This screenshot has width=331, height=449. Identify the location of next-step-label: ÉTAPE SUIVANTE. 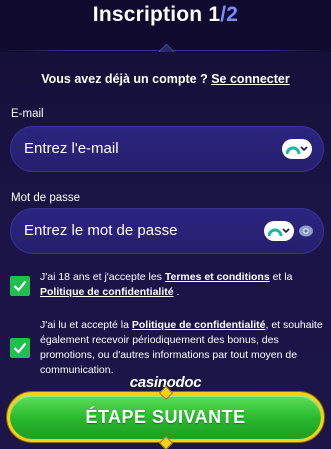
(165, 417).